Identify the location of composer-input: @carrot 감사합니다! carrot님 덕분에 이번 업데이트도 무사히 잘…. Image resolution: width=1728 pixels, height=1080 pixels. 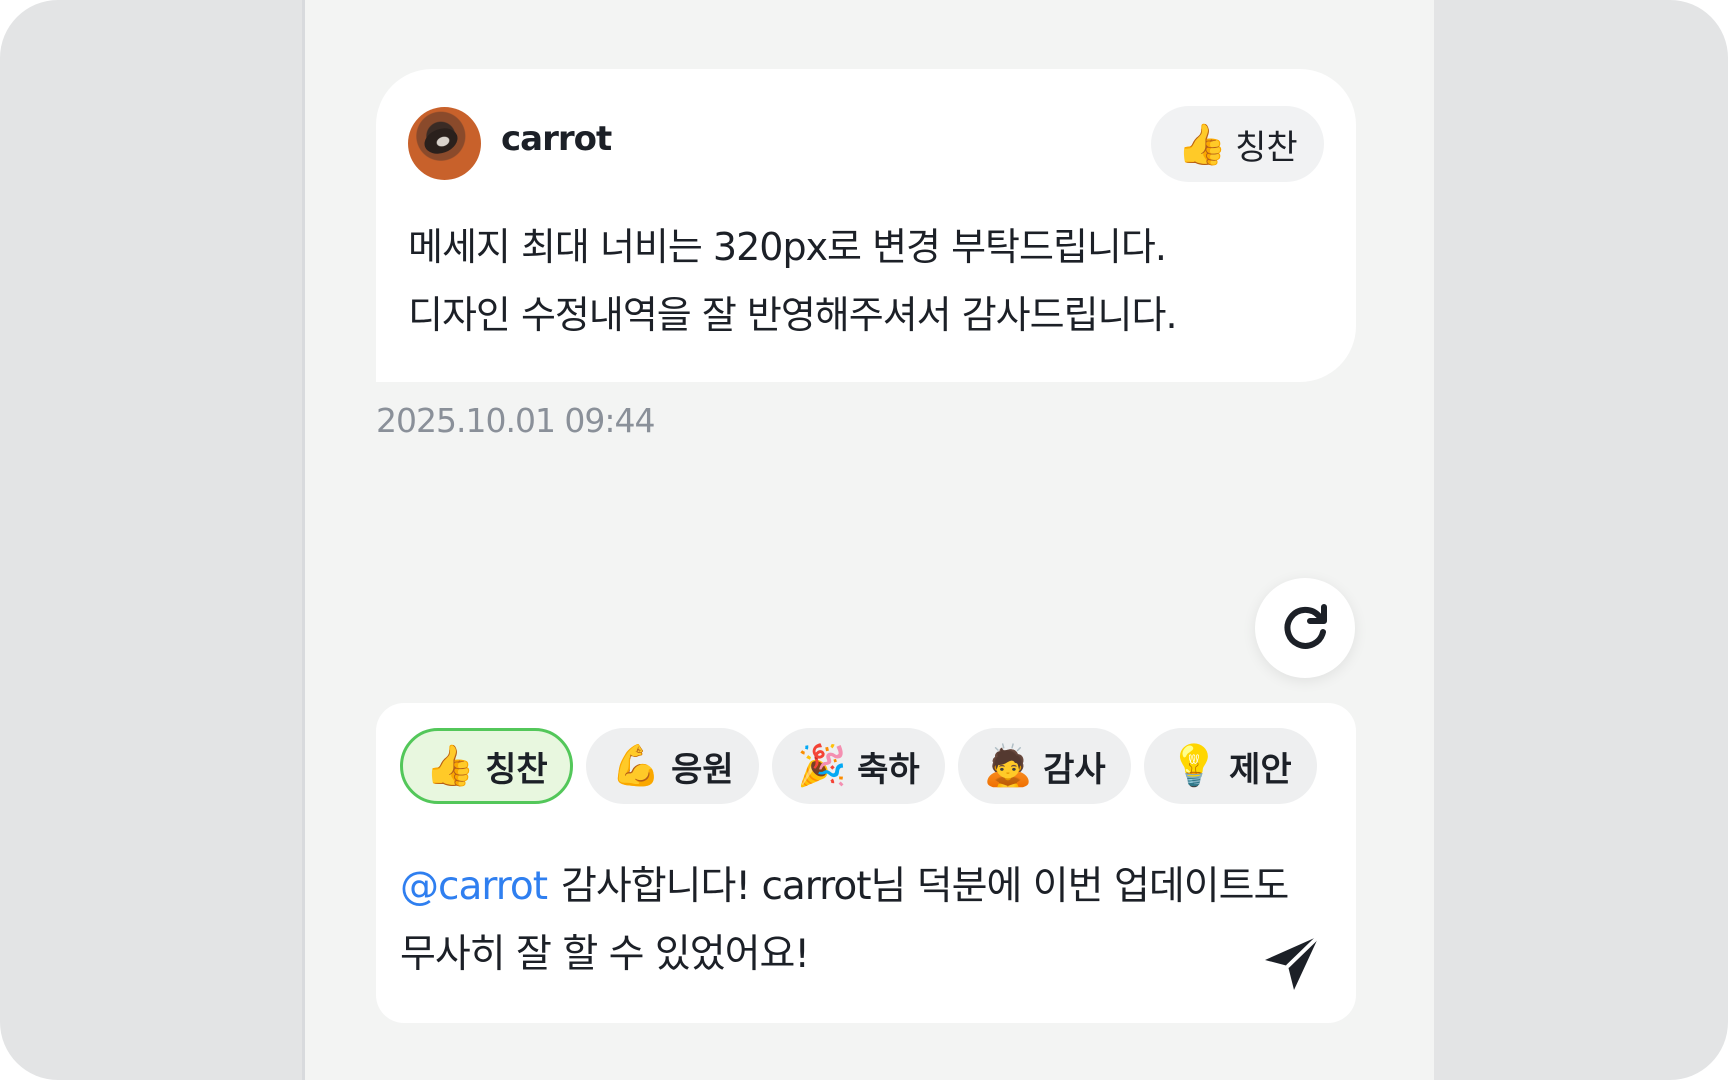
(850, 921).